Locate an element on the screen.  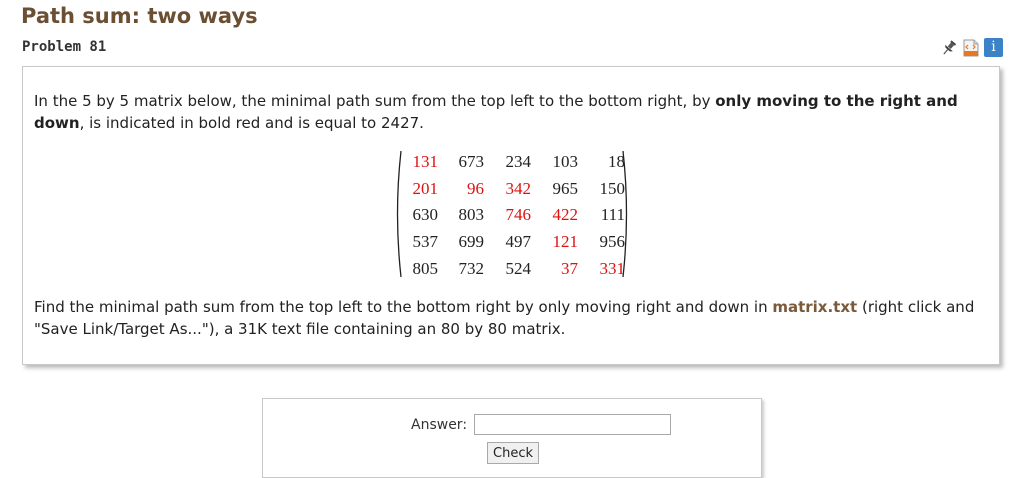
answer-label: Answer: is located at coordinates (439, 425).